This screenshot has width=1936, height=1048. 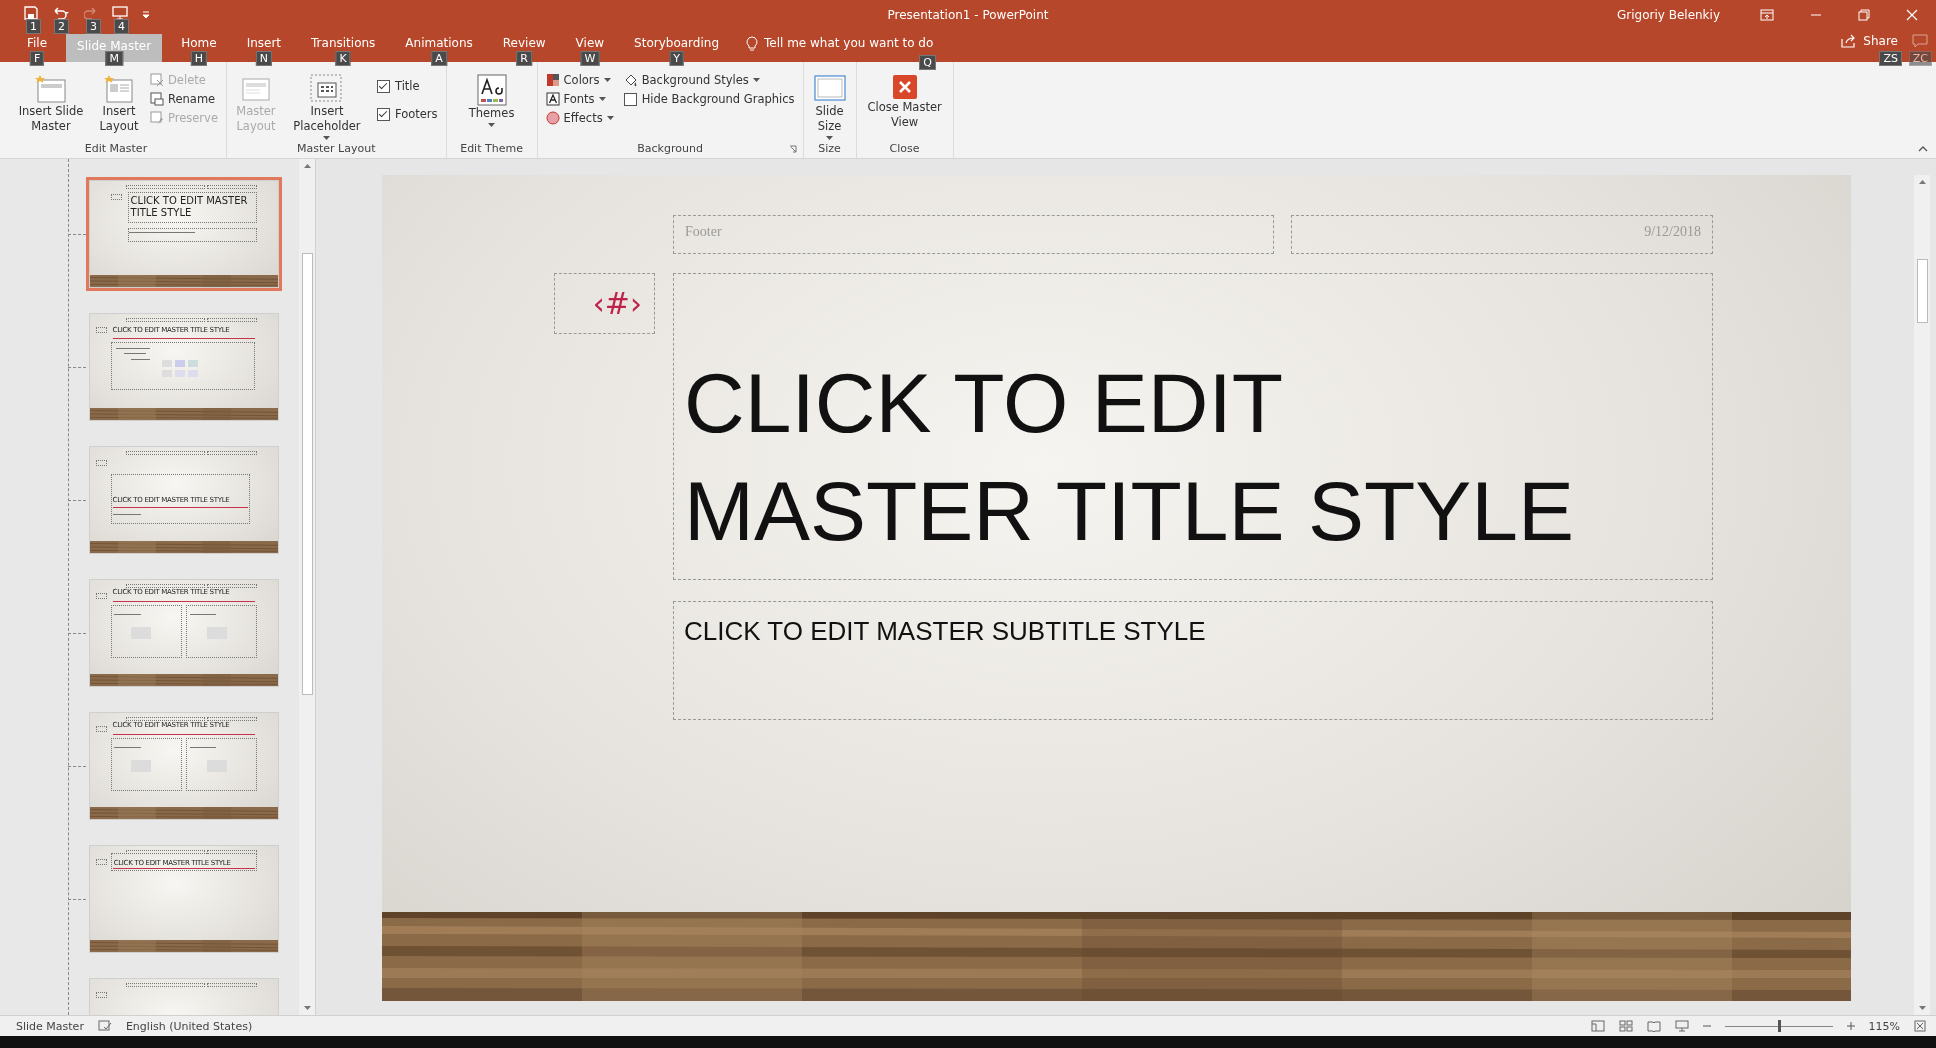 I want to click on group-label: Size, so click(x=829, y=149).